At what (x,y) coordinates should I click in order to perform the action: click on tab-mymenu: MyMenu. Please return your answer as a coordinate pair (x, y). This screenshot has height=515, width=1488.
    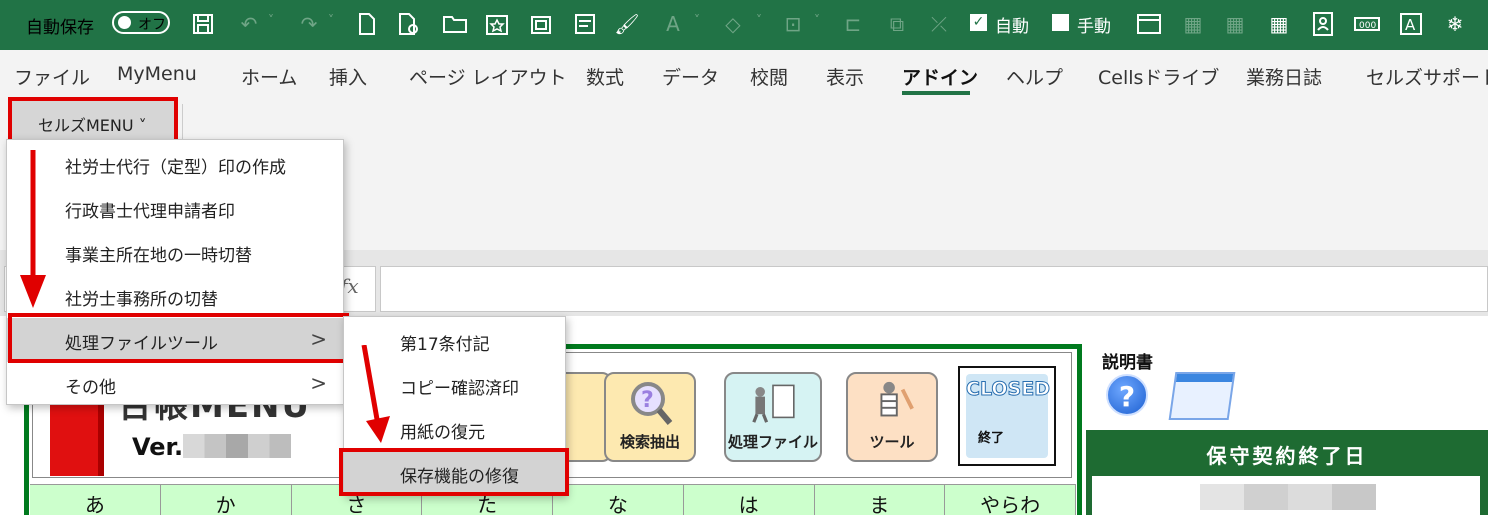
    Looking at the image, I should click on (157, 74).